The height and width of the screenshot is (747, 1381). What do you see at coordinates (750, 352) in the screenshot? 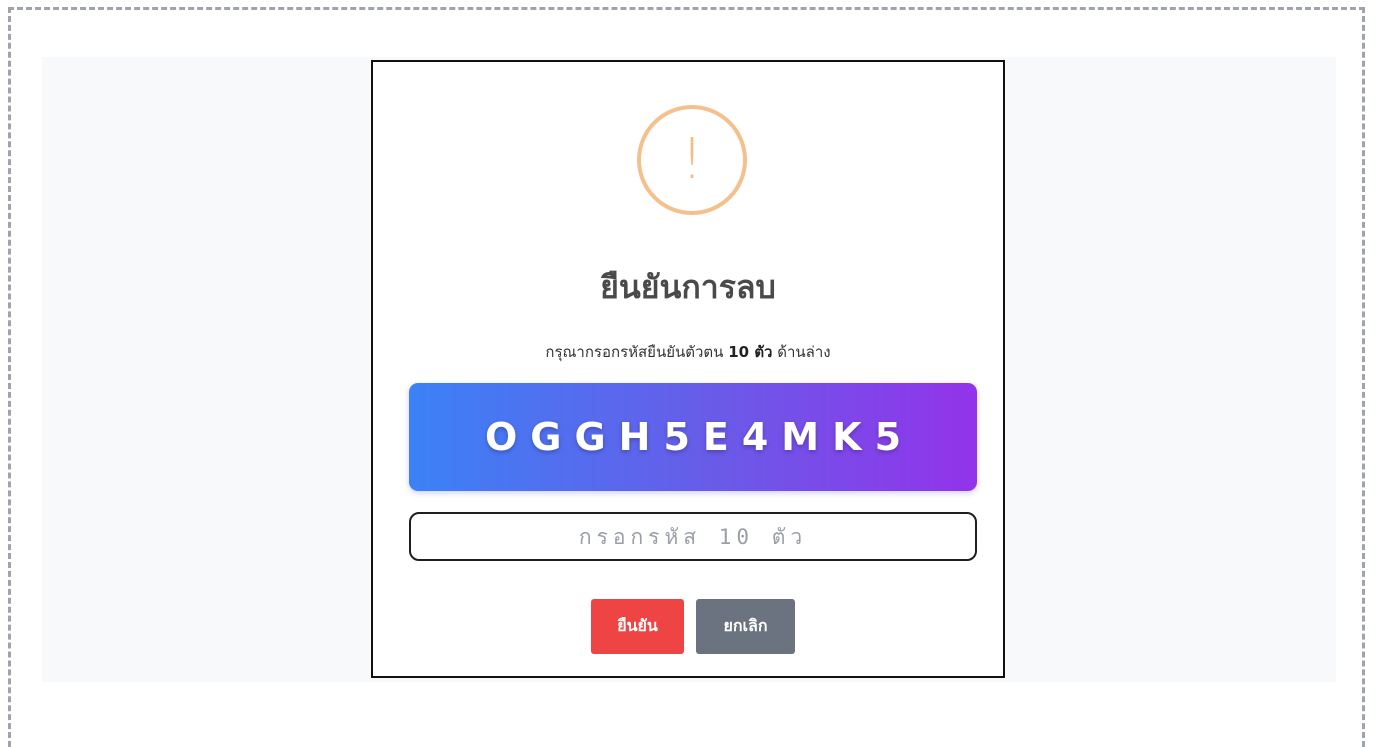
I see `instruction-count: 10 ตัว` at bounding box center [750, 352].